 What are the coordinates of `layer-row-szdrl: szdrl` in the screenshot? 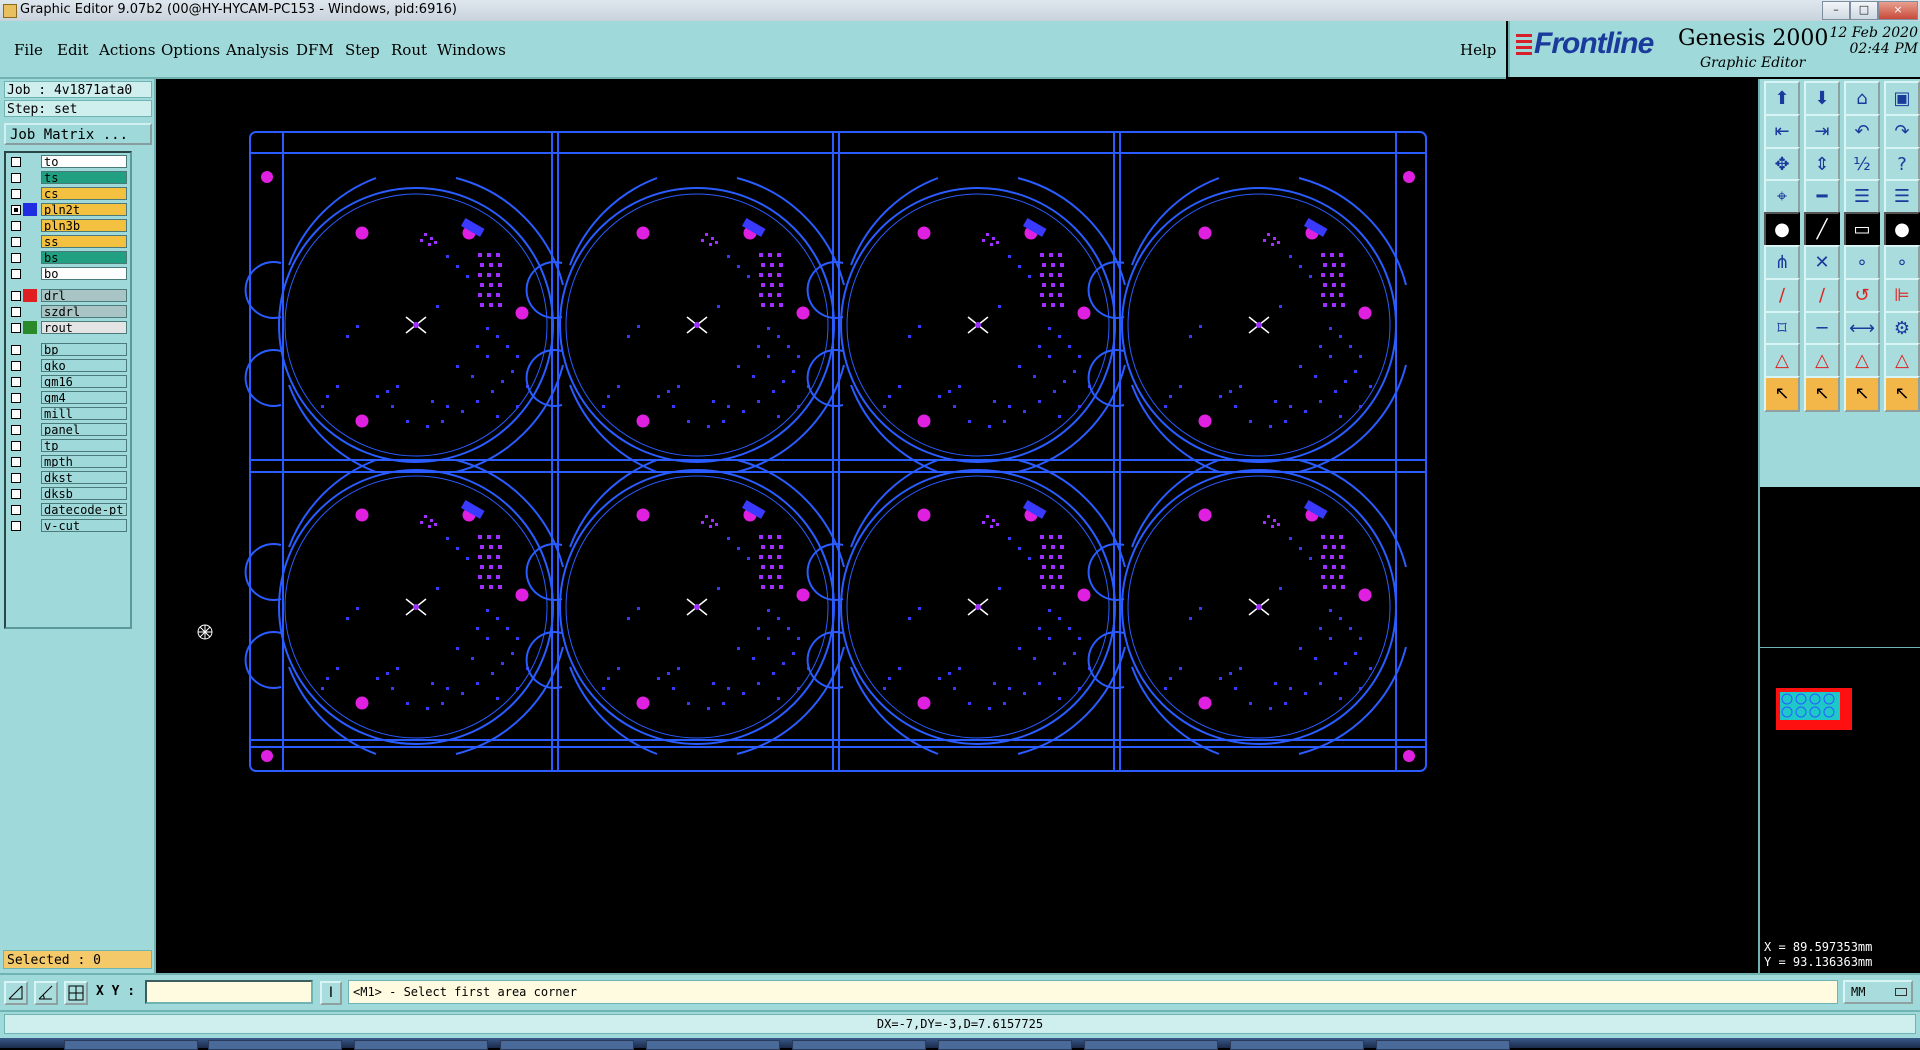 It's located at (68, 312).